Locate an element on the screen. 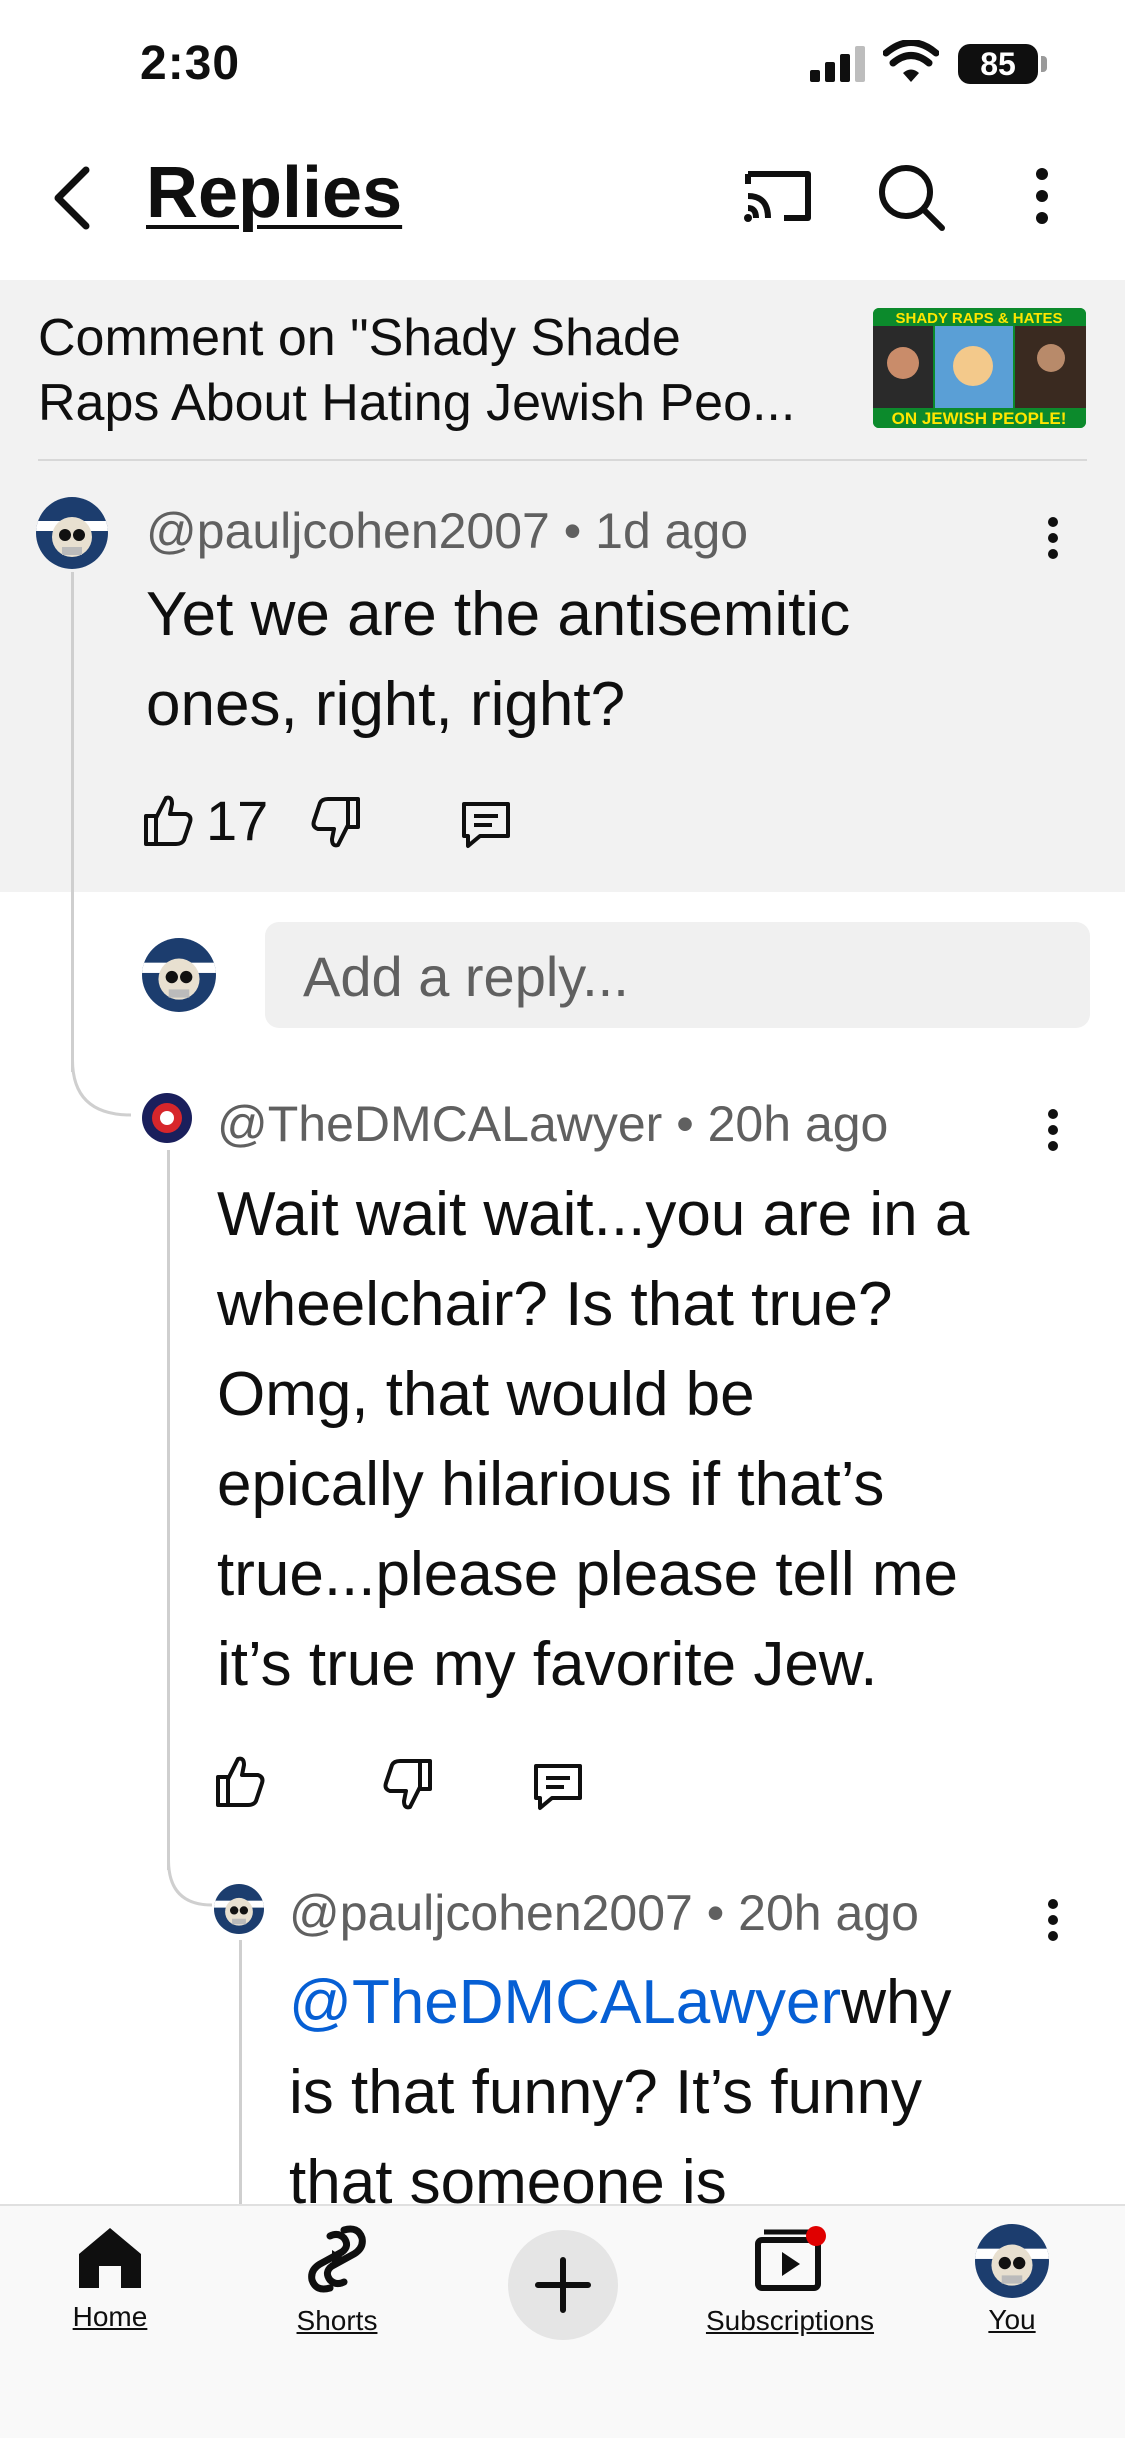 This screenshot has width=1125, height=2438. comment-line: wheelchair? Is that true? is located at coordinates (555, 1304).